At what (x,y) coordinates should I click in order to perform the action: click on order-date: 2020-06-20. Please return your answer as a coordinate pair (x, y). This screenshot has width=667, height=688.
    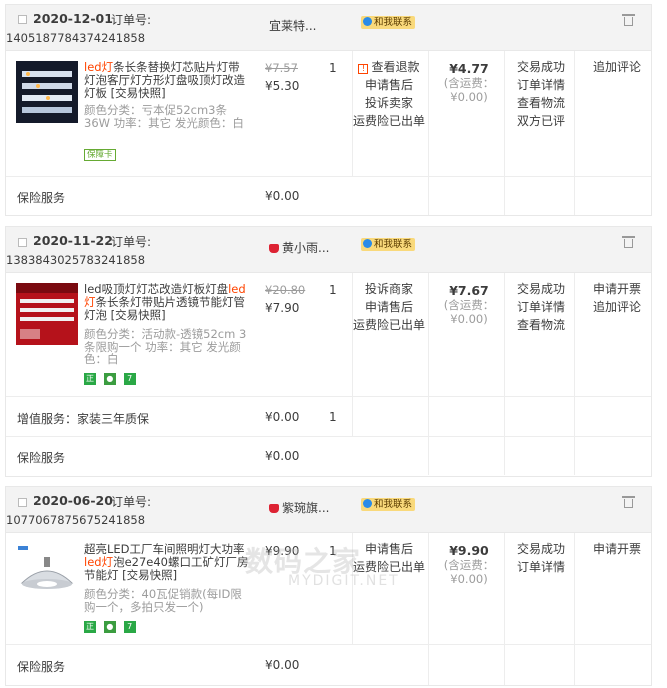
    Looking at the image, I should click on (73, 500).